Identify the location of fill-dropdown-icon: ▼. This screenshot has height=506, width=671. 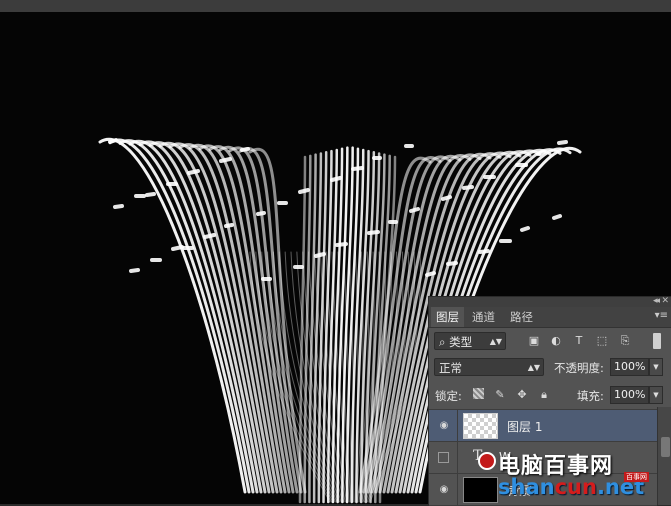
(656, 395).